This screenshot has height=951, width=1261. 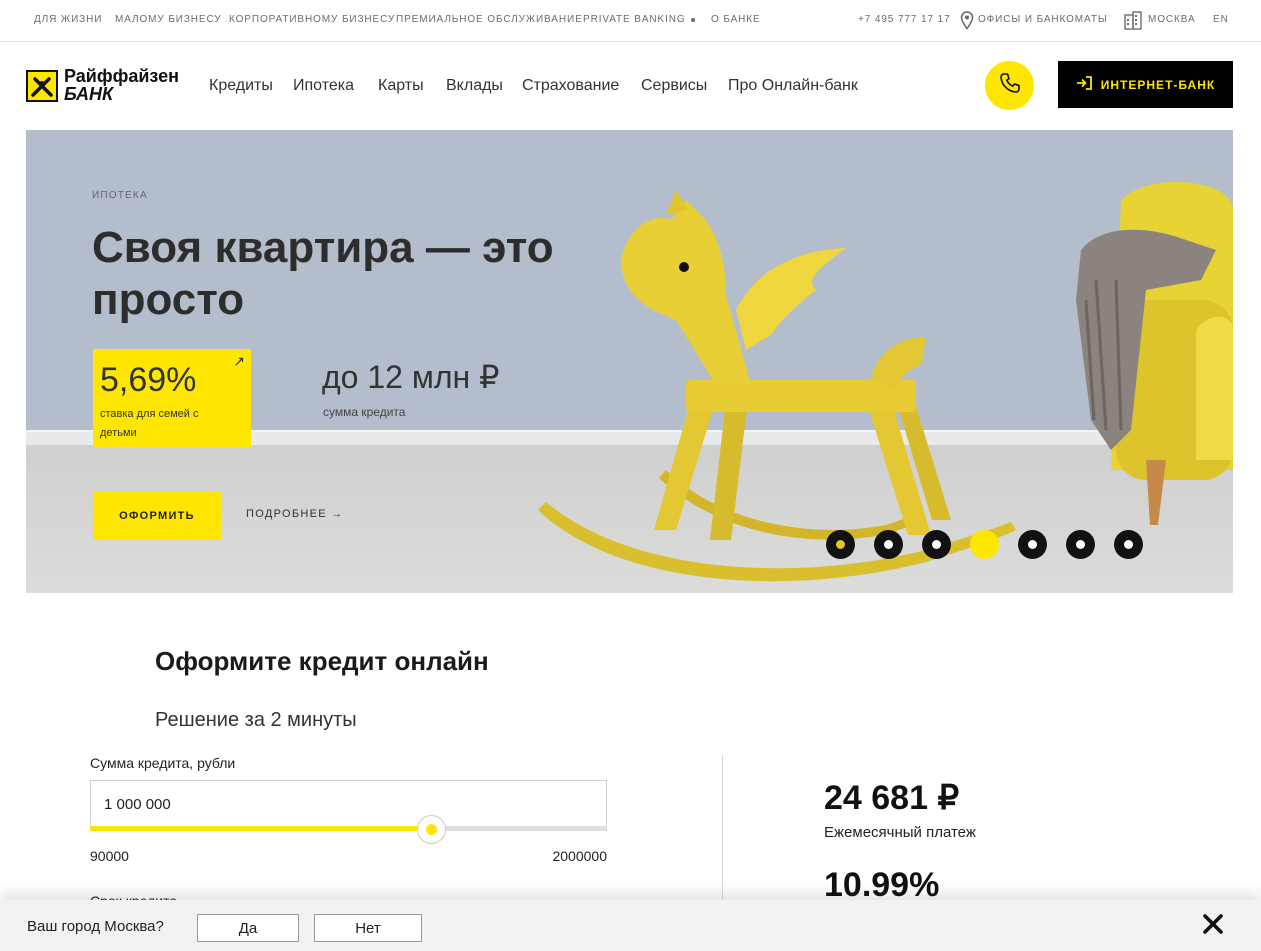 I want to click on call-button, so click(x=1009, y=85).